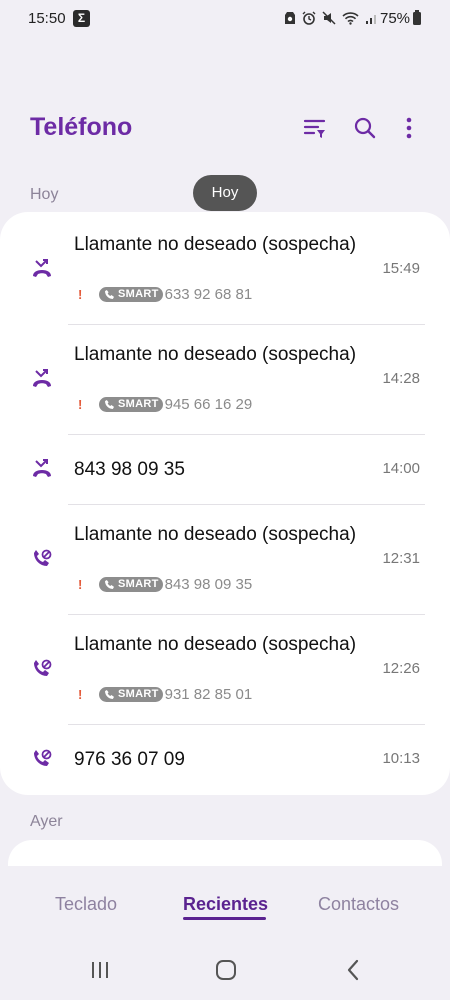 The width and height of the screenshot is (450, 1000). Describe the element at coordinates (46, 821) in the screenshot. I see `section-header-yesterday: Ayer` at that location.